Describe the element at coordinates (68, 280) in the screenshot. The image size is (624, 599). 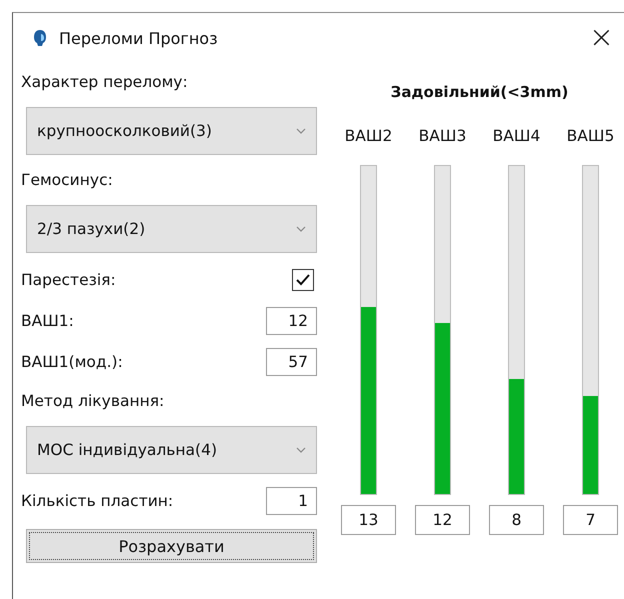
I see `field-label: Парестезія:` at that location.